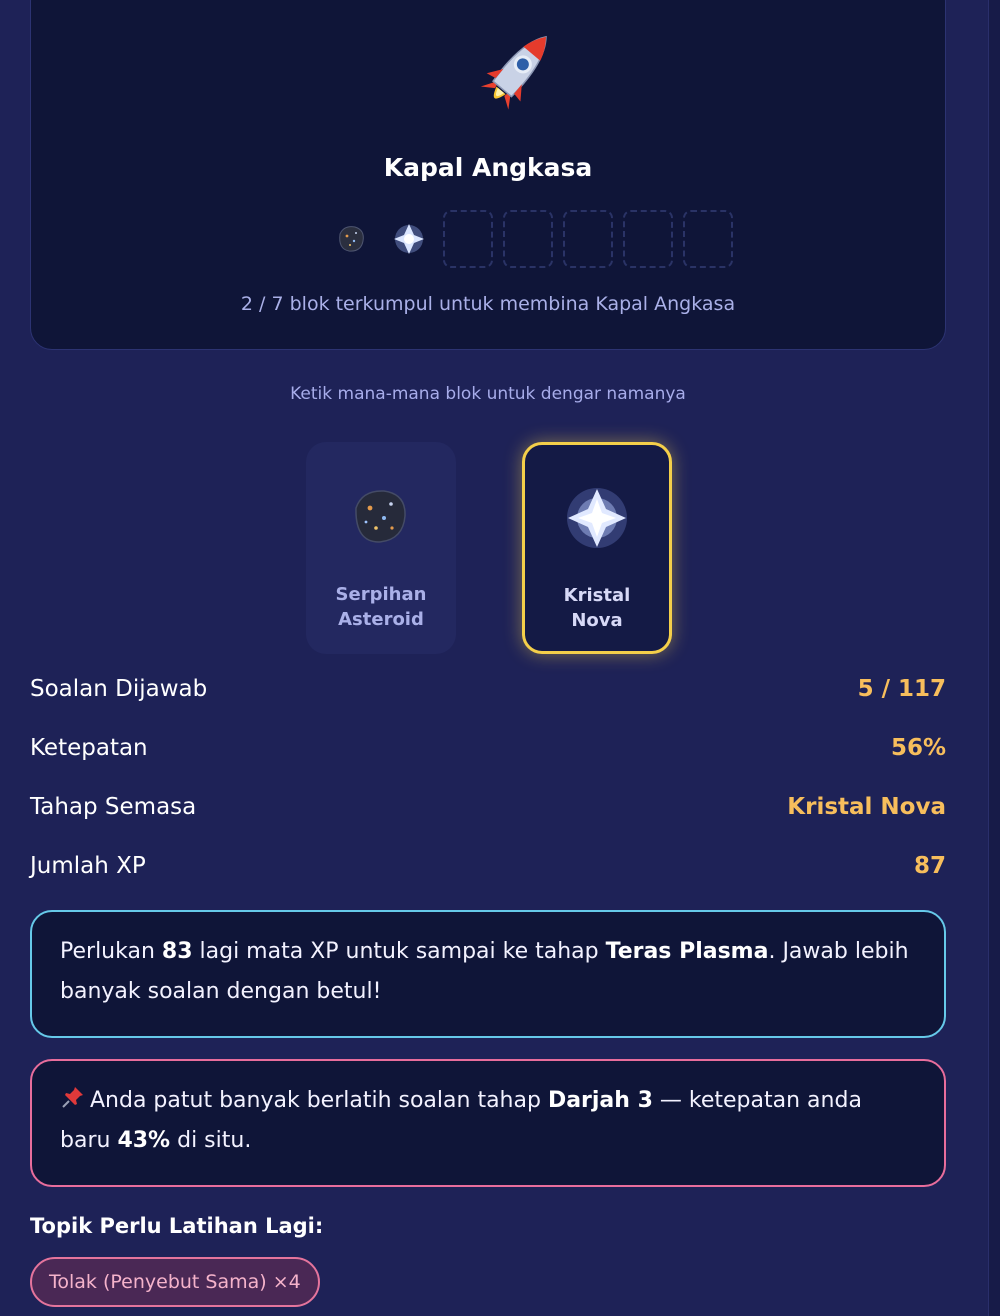 The image size is (1000, 1316). I want to click on notice-text: Perlukan, so click(111, 951).